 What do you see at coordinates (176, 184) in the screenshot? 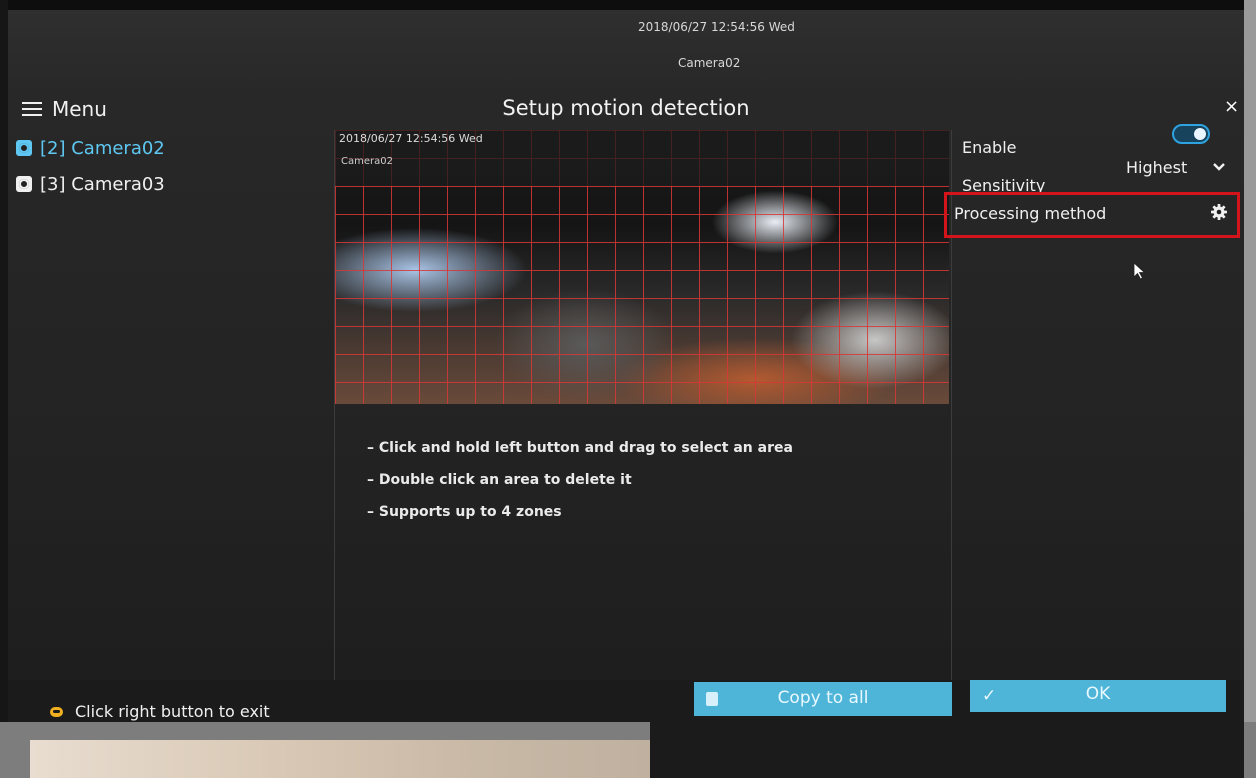
I see `camera-item-camera03: [3] Camera03` at bounding box center [176, 184].